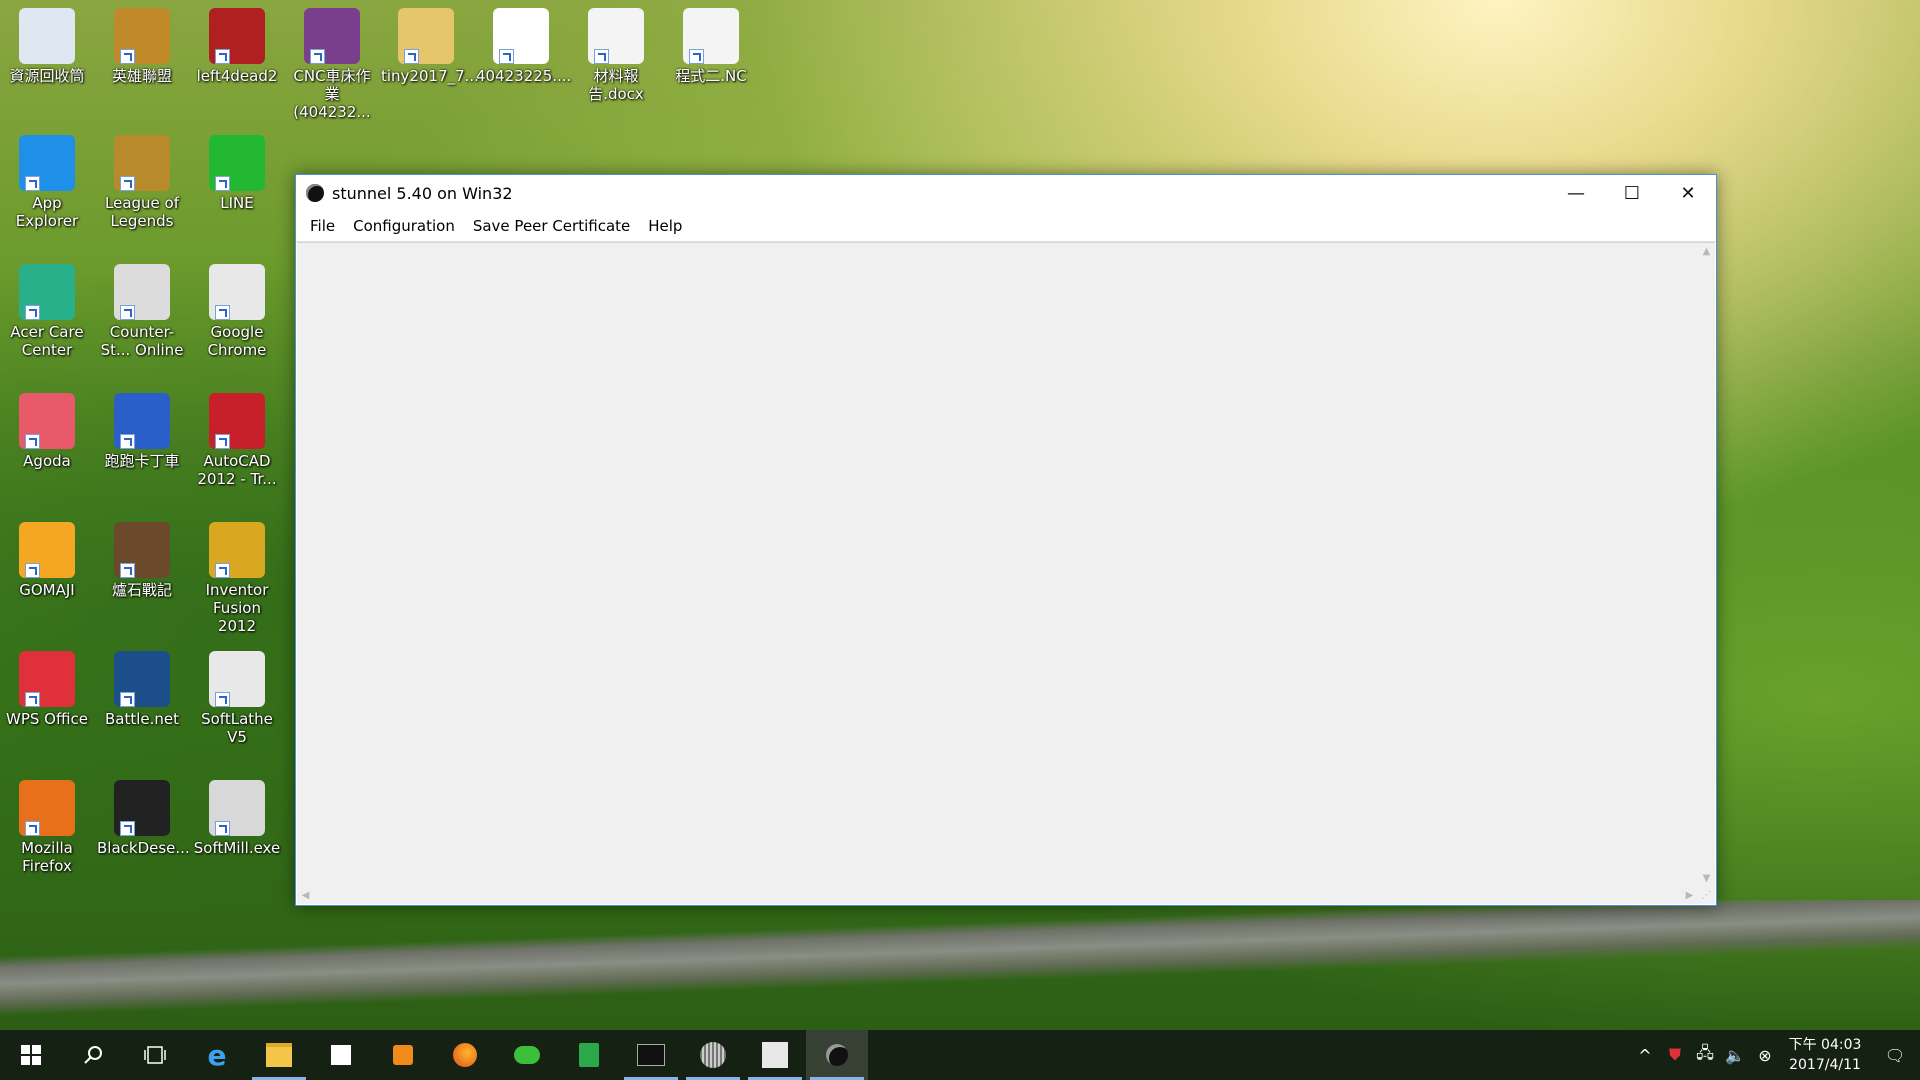  Describe the element at coordinates (142, 311) in the screenshot. I see `desktop-icon: Counter-St... Online` at that location.